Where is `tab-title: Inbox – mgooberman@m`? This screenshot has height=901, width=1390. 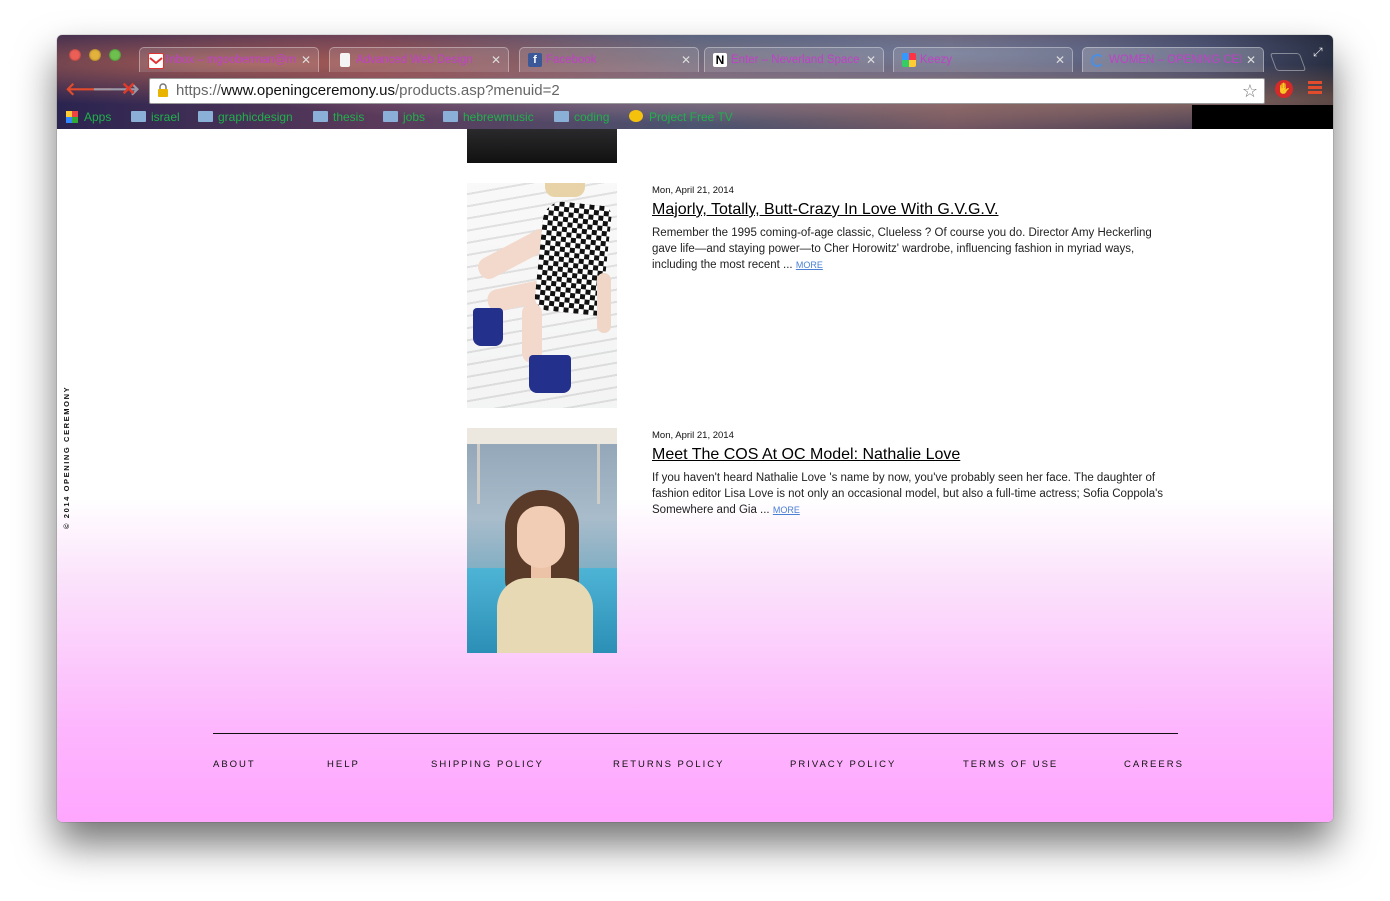 tab-title: Inbox – mgooberman@m is located at coordinates (231, 60).